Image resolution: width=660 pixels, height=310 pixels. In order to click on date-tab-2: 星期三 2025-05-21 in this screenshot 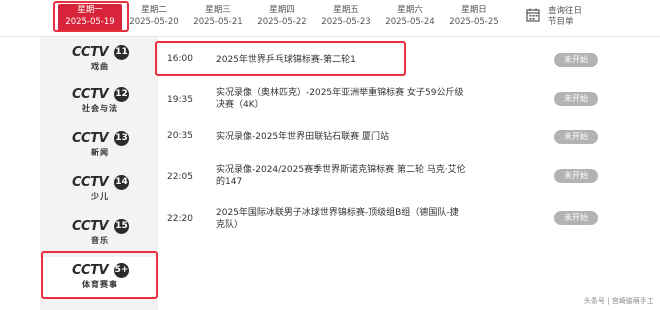, I will do `click(218, 18)`.